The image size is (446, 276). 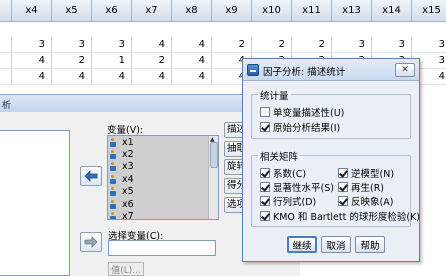 What do you see at coordinates (72, 10) in the screenshot?
I see `column-header: x5` at bounding box center [72, 10].